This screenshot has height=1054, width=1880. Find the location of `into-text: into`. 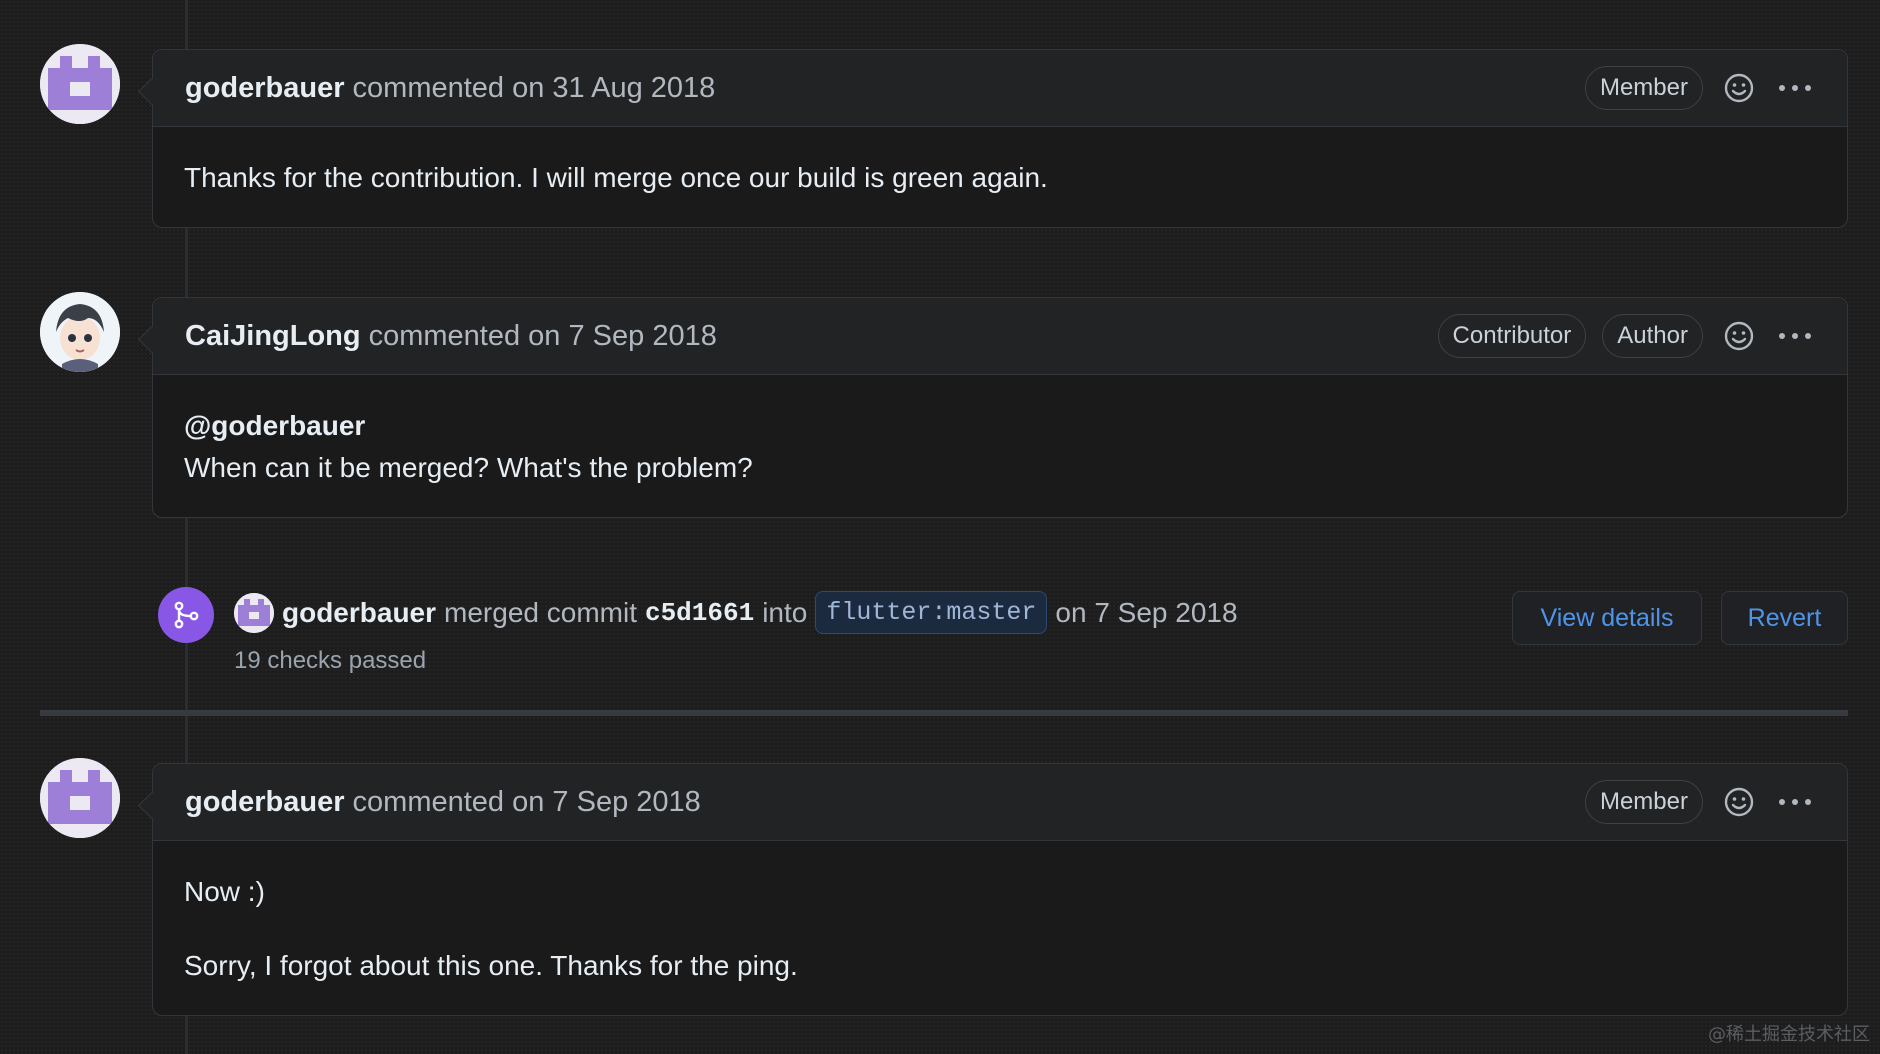

into-text: into is located at coordinates (785, 612).